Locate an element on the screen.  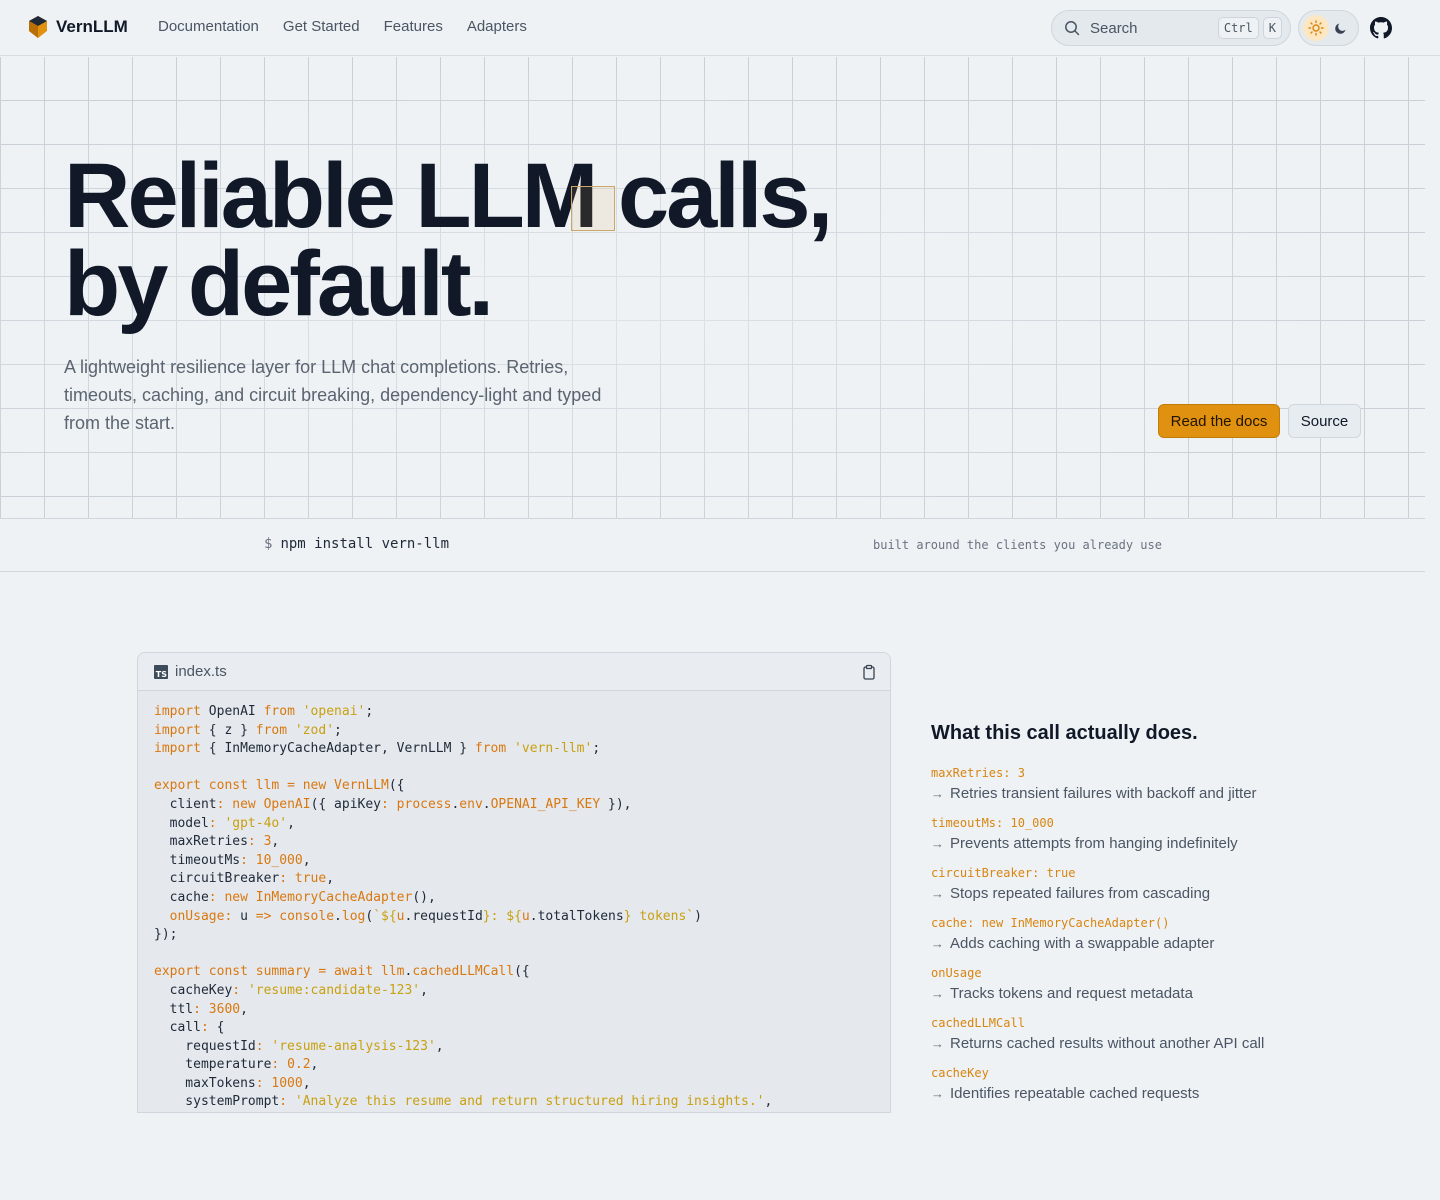
nav-link-adapters: Adapters is located at coordinates (497, 26).